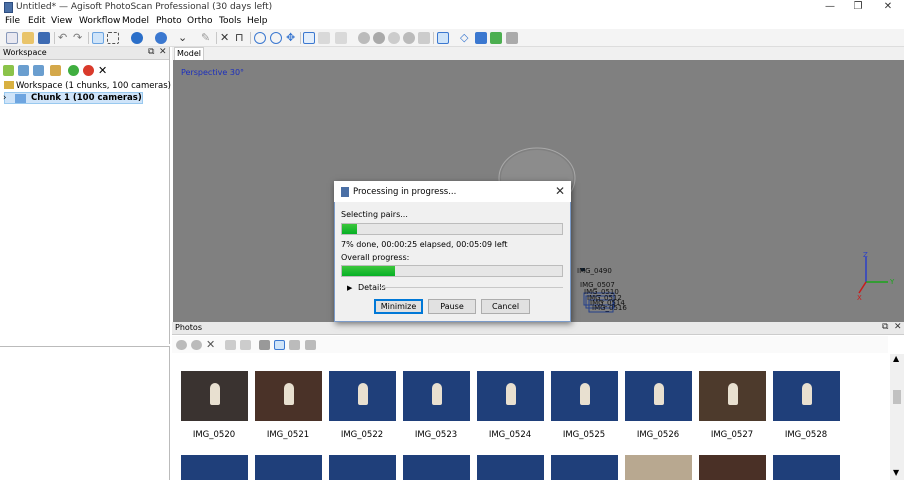 This screenshot has width=904, height=480. What do you see at coordinates (214, 435) in the screenshot?
I see `photo-label: IMG_0520` at bounding box center [214, 435].